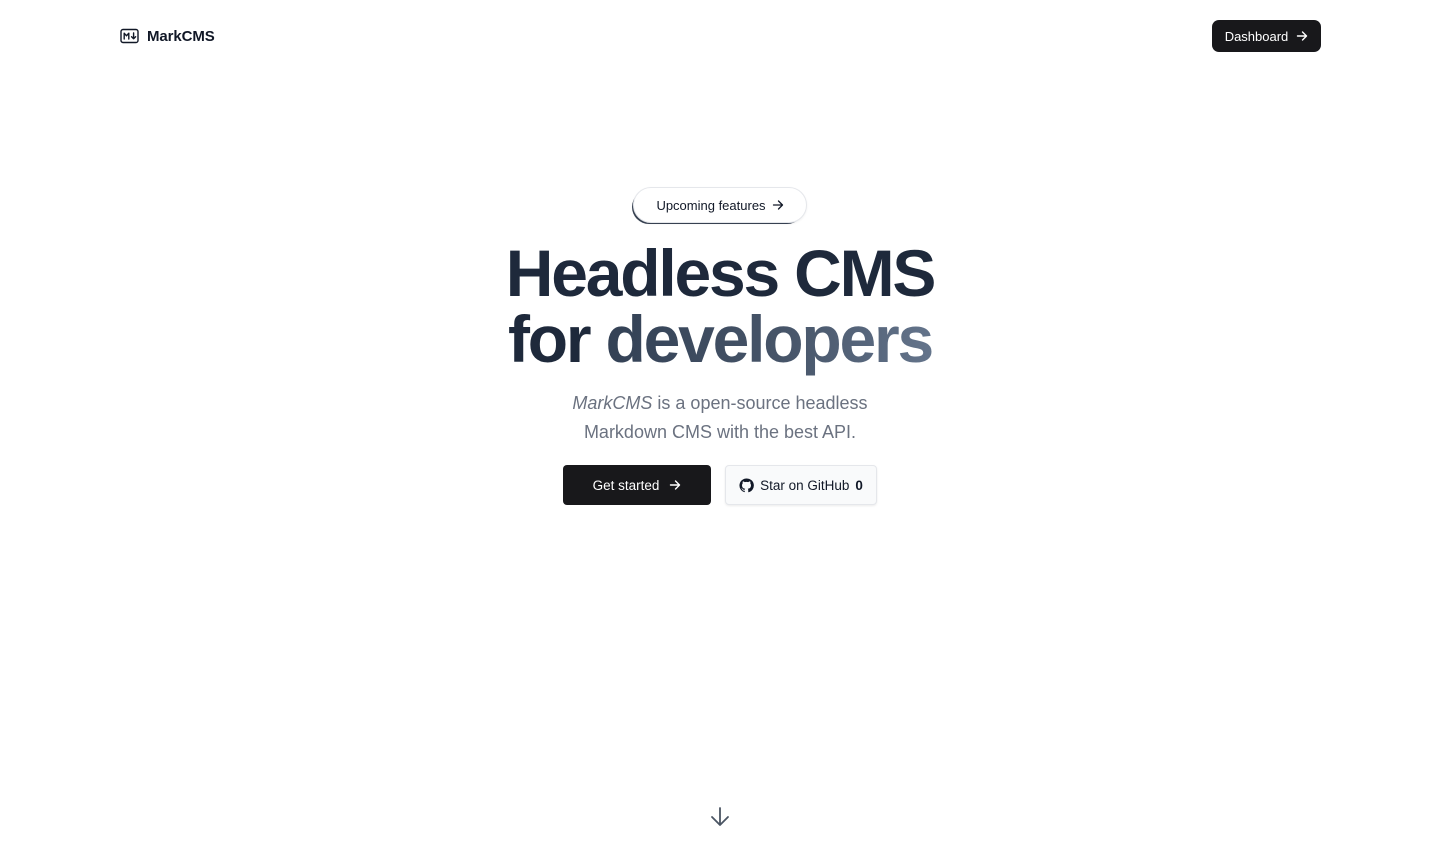  I want to click on github-star-button: Star on GitHub 0, so click(801, 485).